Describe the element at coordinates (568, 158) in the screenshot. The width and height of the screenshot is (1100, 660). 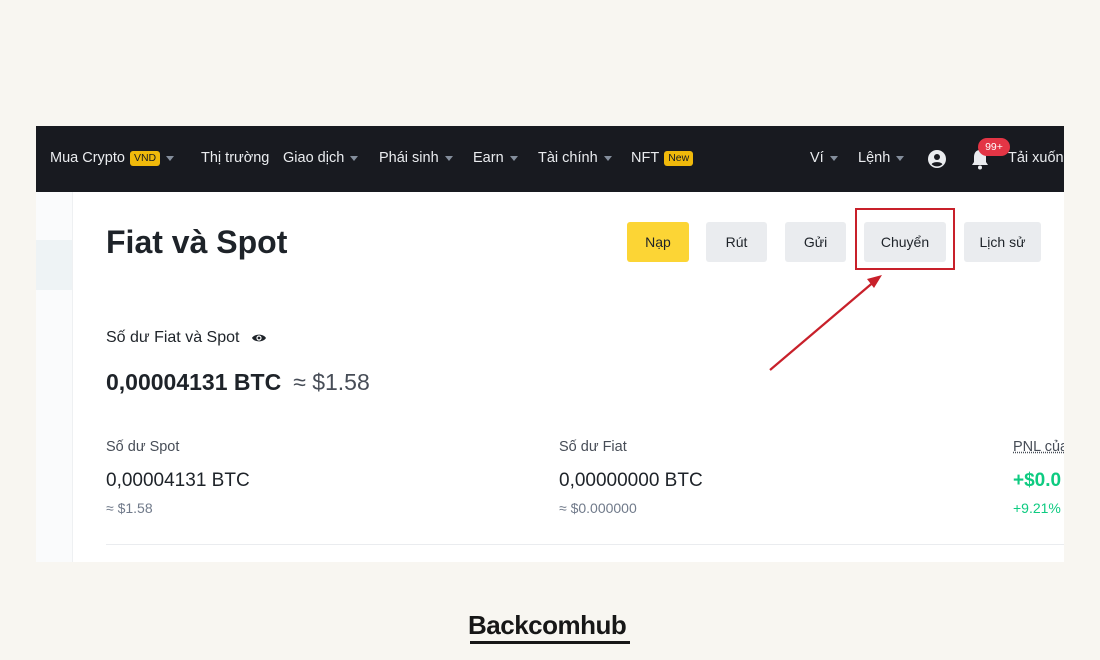
I see `nav-item-label: Tài chính` at that location.